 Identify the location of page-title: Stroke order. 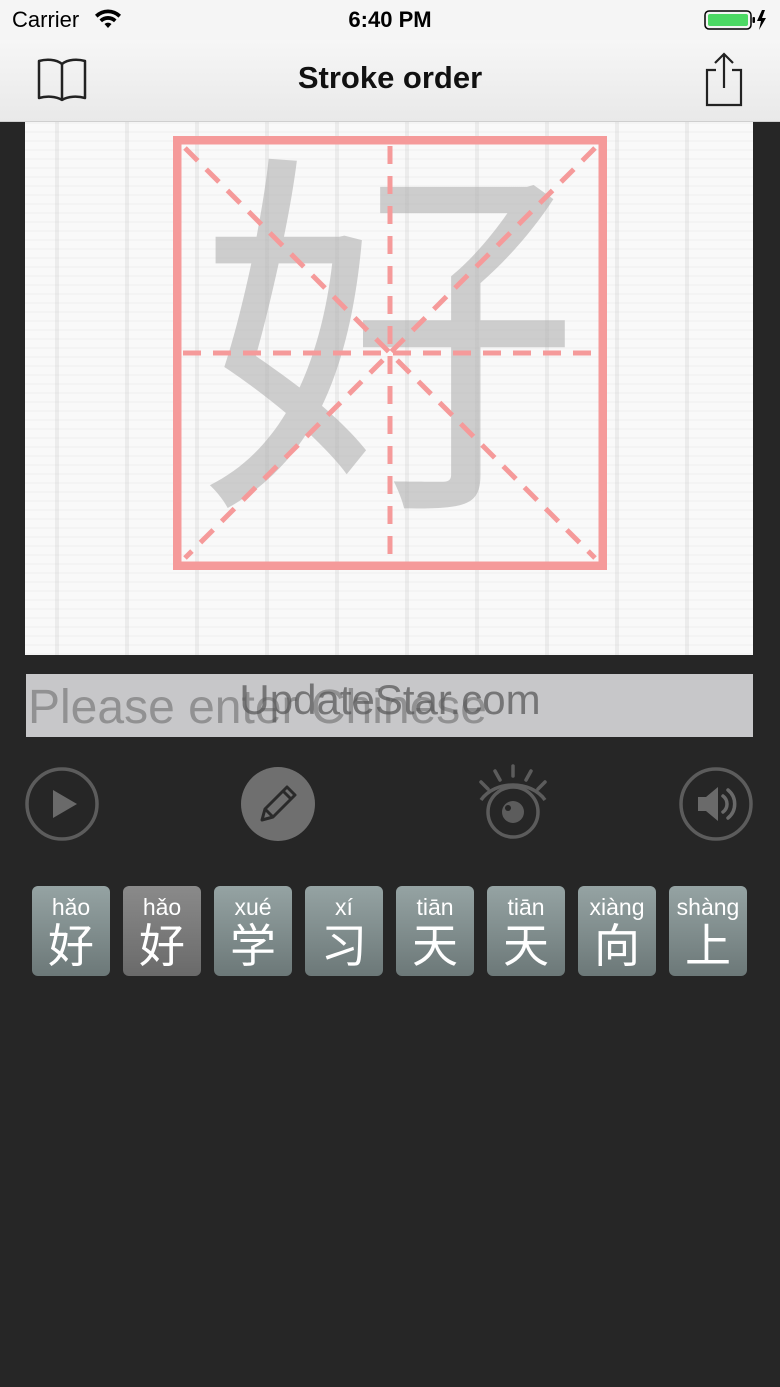
(390, 77).